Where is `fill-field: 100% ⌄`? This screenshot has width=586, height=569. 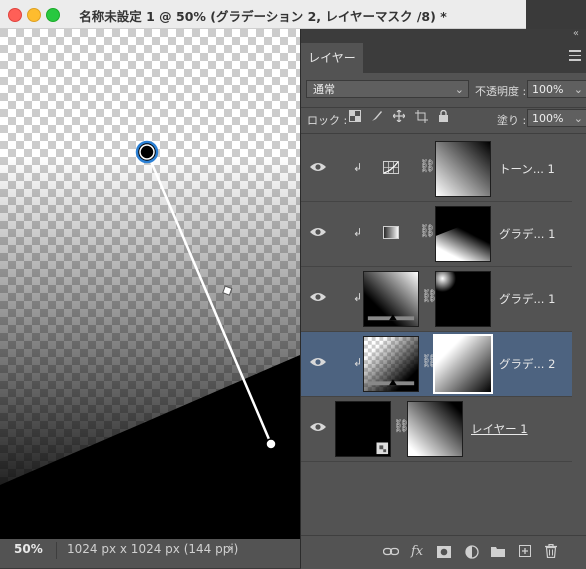
fill-field: 100% ⌄ is located at coordinates (556, 118).